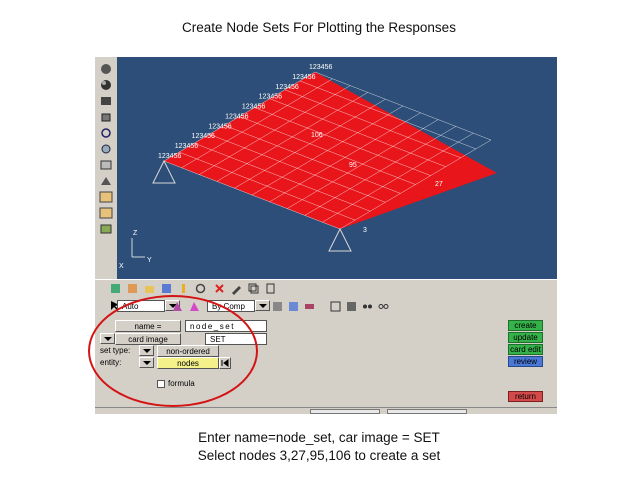 The width and height of the screenshot is (638, 478). What do you see at coordinates (277, 306) in the screenshot?
I see `grid-shade-icon` at bounding box center [277, 306].